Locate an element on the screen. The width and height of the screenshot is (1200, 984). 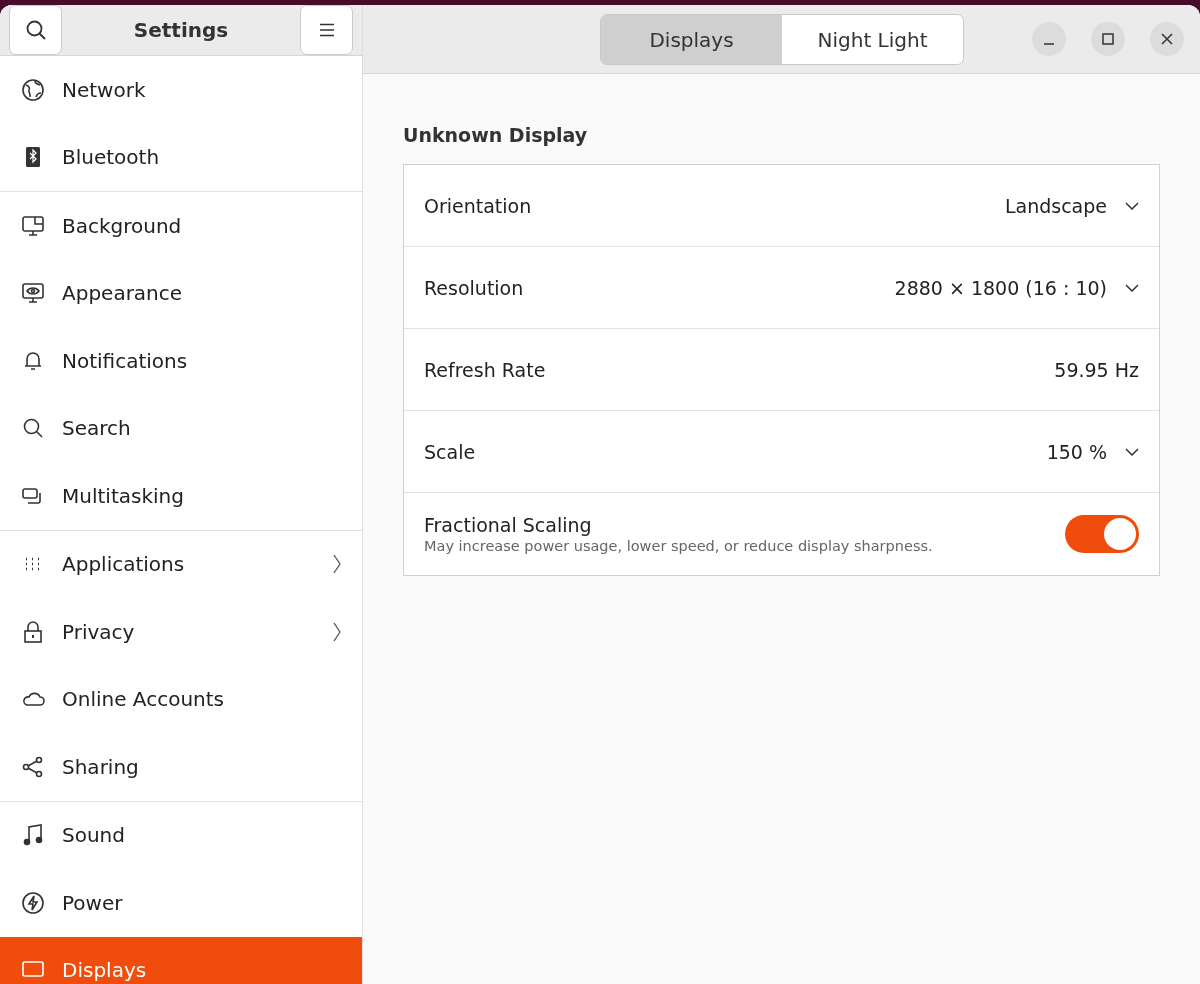
dropdown: 2880 × 1800 (16 : 10) is located at coordinates (1016, 287).